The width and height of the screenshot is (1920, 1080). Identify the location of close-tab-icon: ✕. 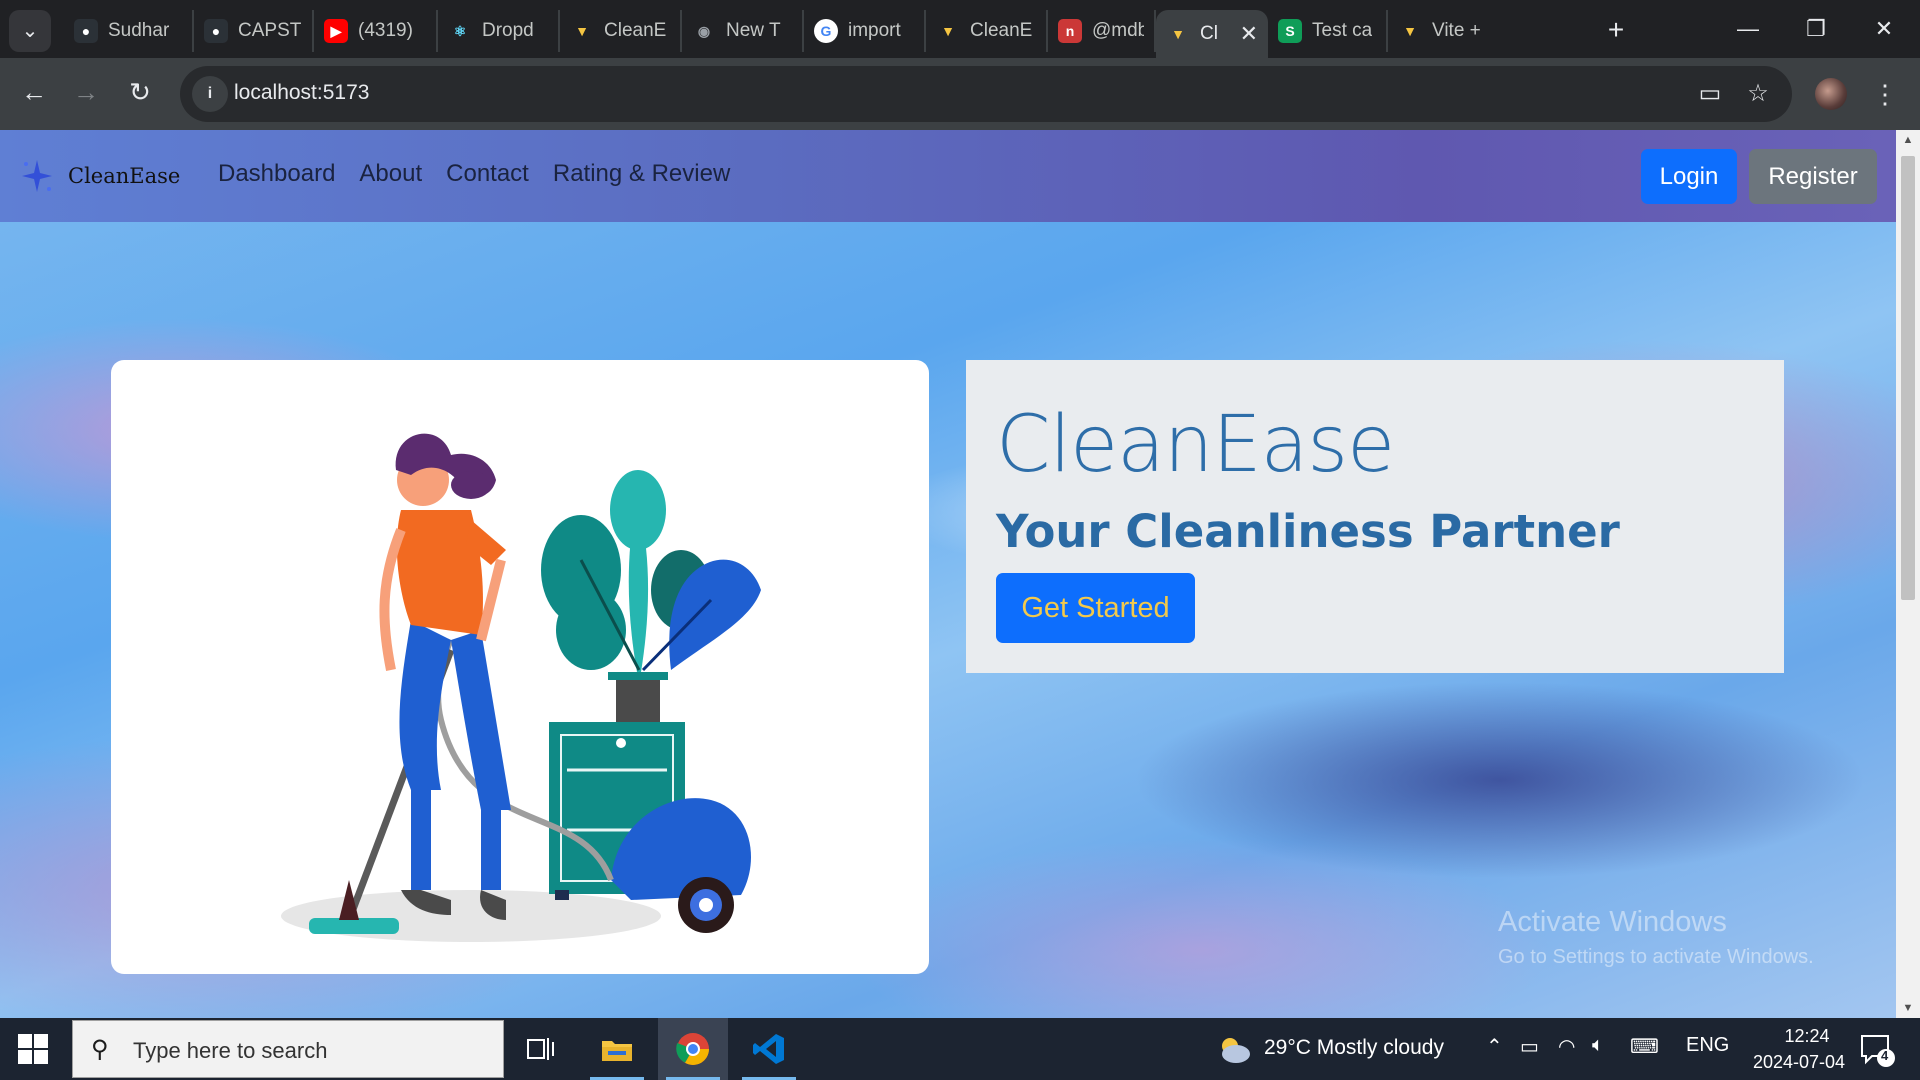
(1249, 34).